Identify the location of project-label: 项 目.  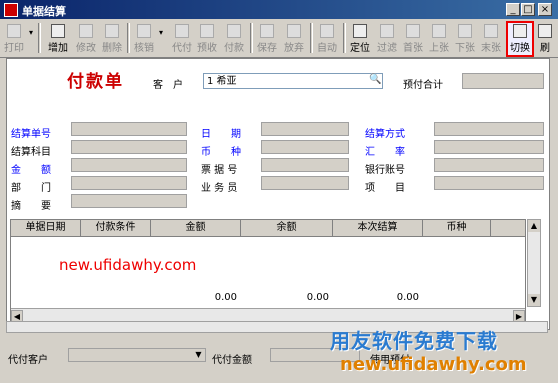
(385, 188).